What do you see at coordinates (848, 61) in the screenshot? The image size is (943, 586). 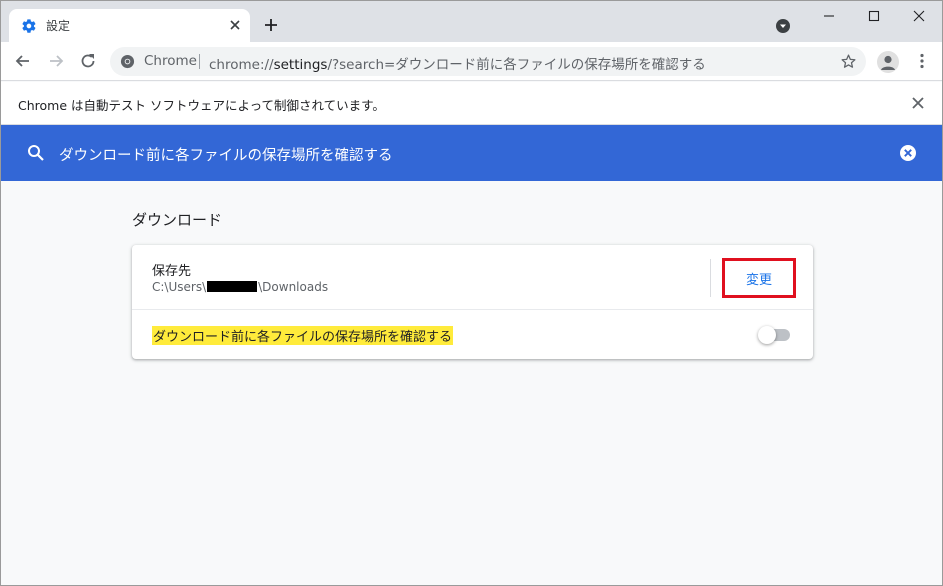 I see `bookmark-star-icon` at bounding box center [848, 61].